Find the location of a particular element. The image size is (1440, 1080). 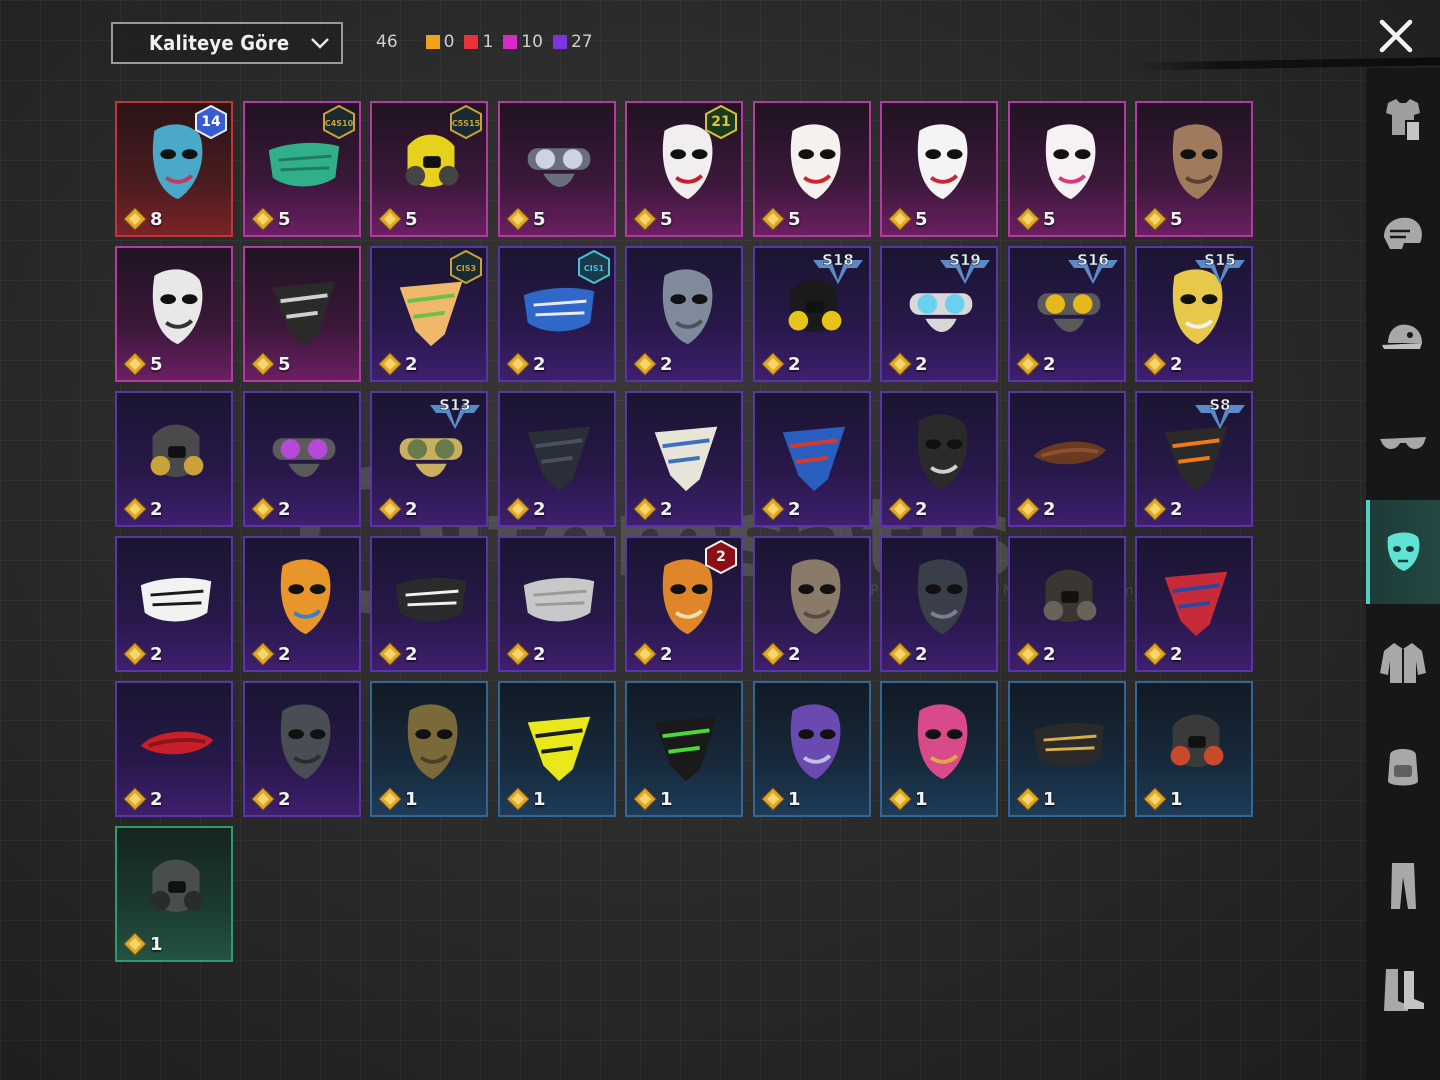

badge-label: CIS1 is located at coordinates (594, 268).